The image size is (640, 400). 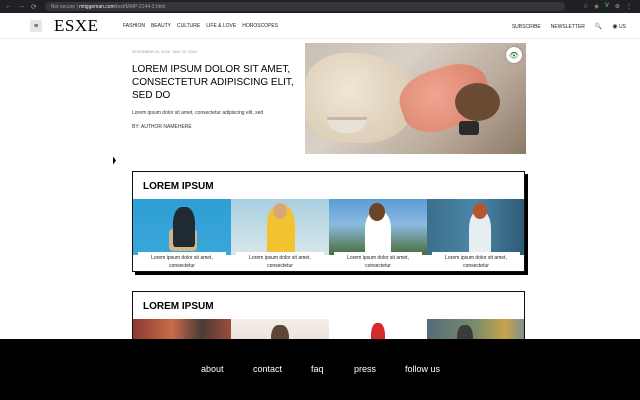 What do you see at coordinates (598, 26) in the screenshot?
I see `search-icon: 🔍` at bounding box center [598, 26].